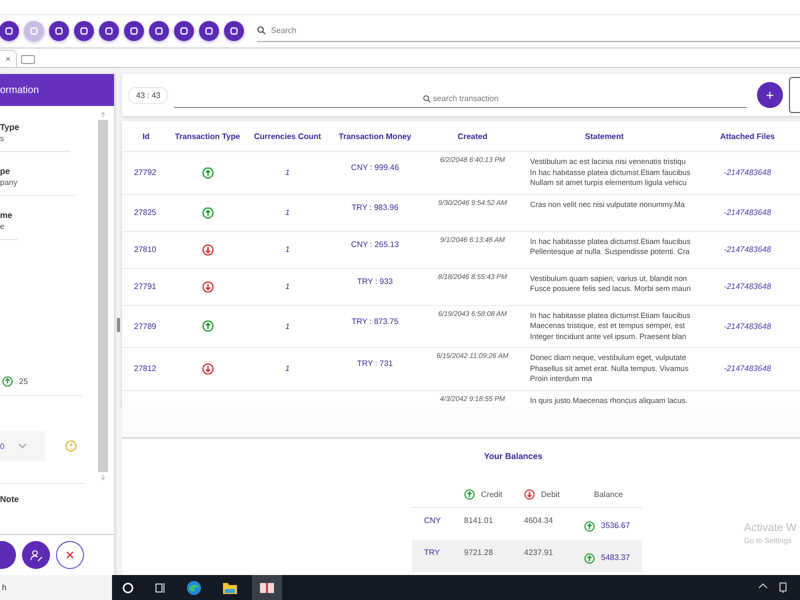  What do you see at coordinates (160, 588) in the screenshot?
I see `task-view-icon` at bounding box center [160, 588].